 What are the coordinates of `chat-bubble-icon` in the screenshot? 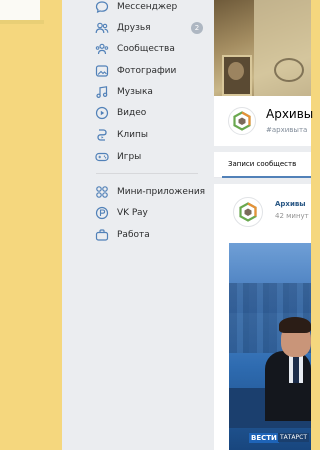 It's located at (102, 7).